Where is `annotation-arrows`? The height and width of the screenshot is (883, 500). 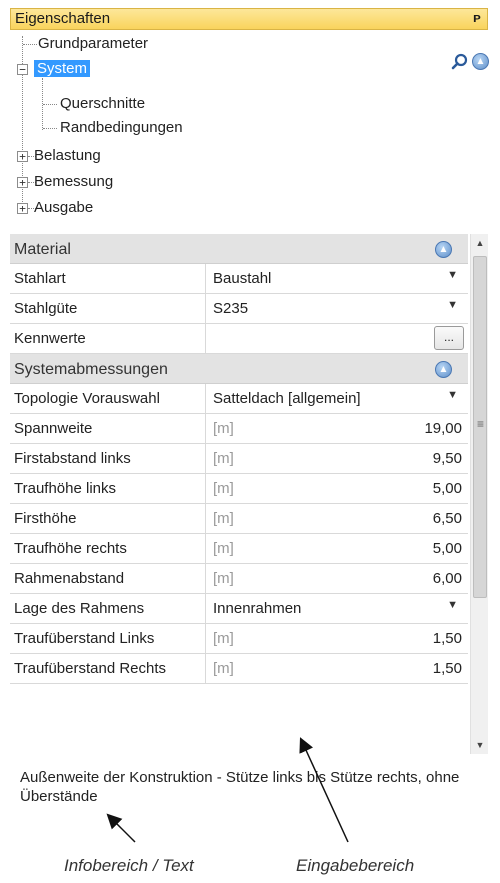 annotation-arrows is located at coordinates (227, 790).